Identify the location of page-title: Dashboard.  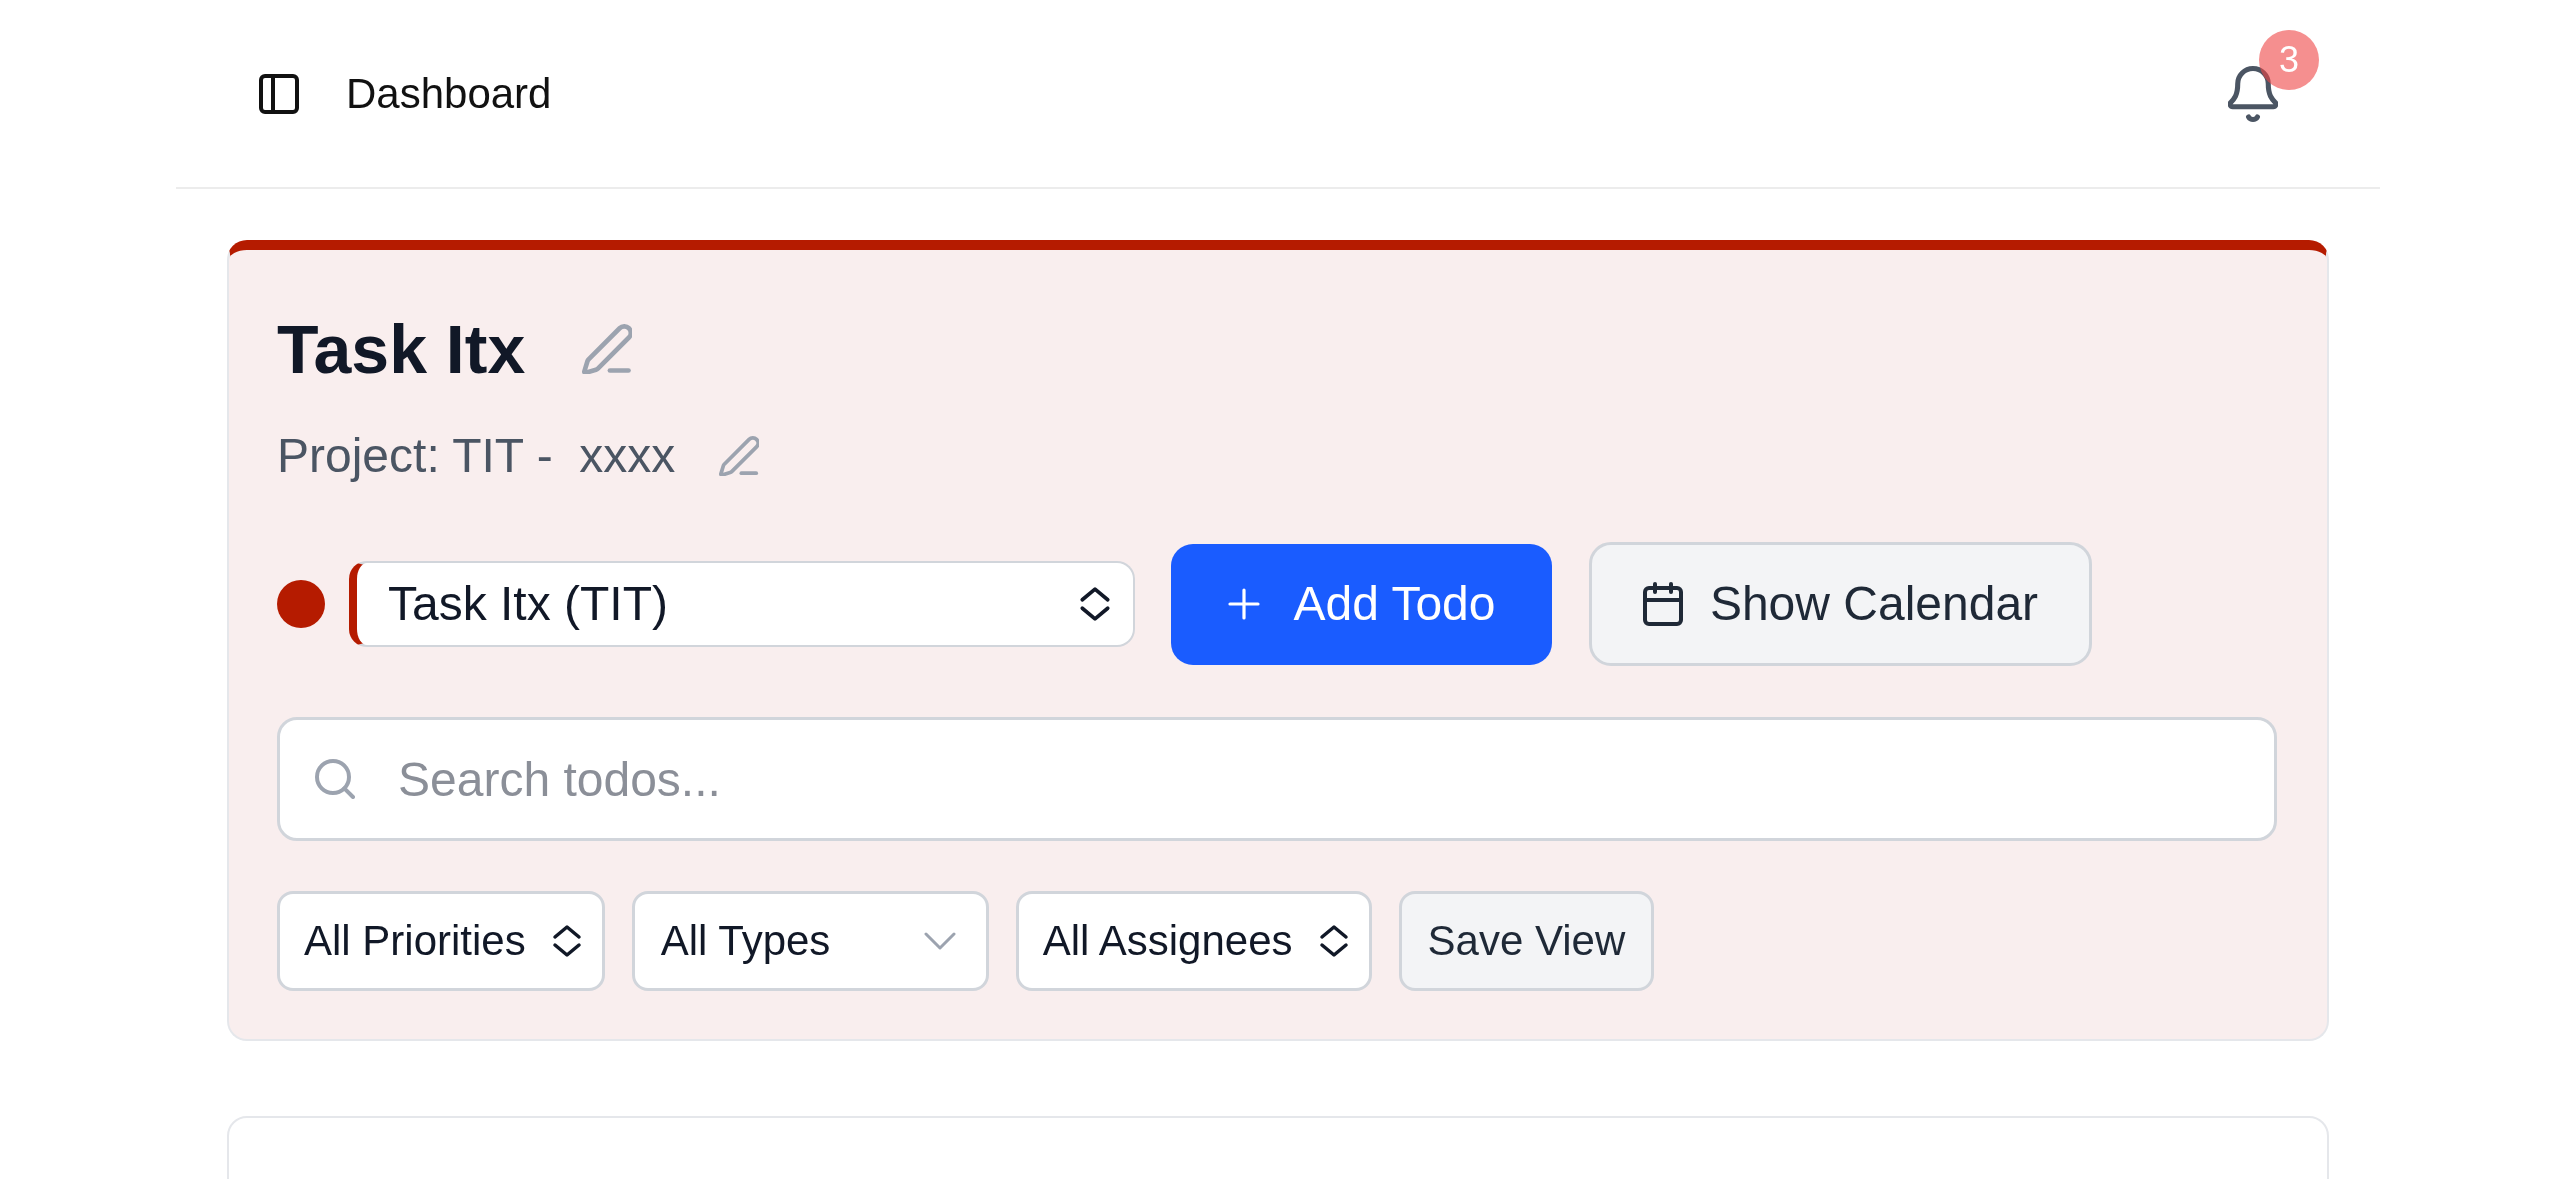
(449, 93).